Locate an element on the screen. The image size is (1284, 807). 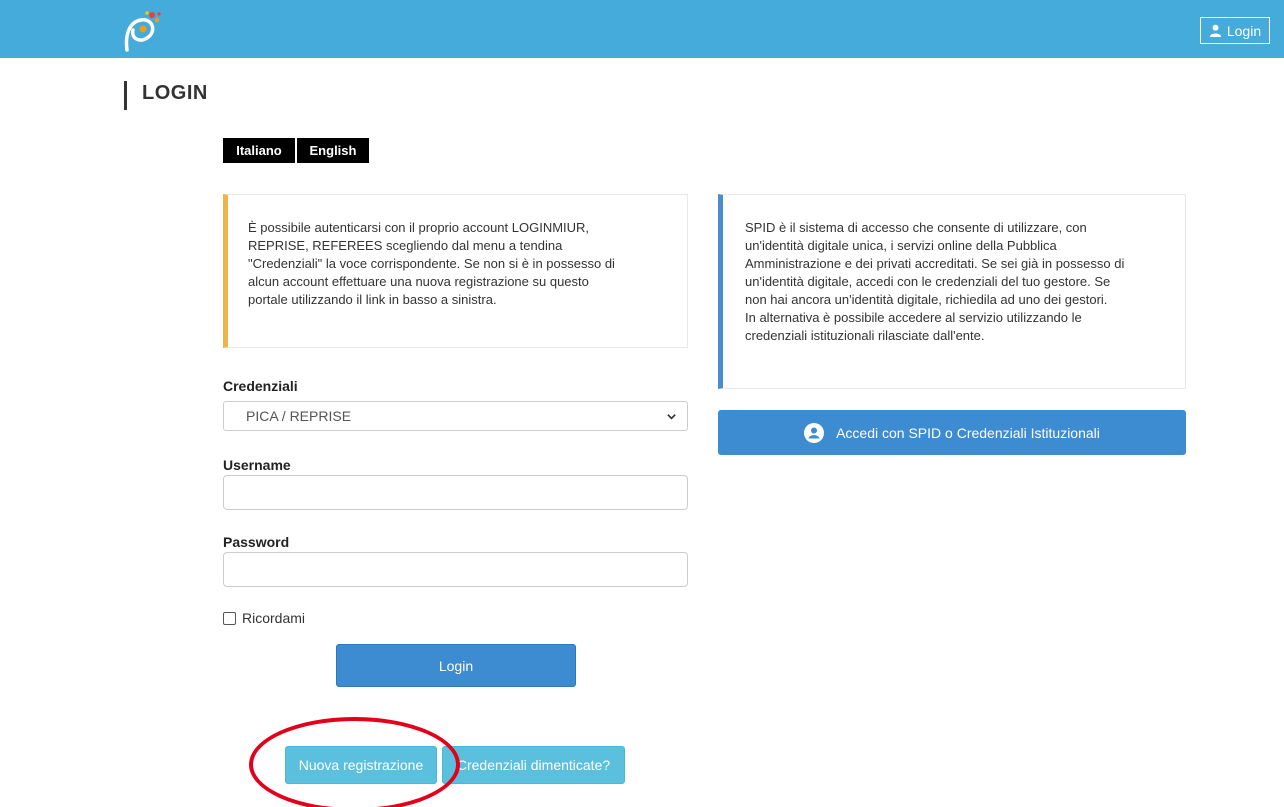
credentials-label: Credenziali is located at coordinates (260, 386).